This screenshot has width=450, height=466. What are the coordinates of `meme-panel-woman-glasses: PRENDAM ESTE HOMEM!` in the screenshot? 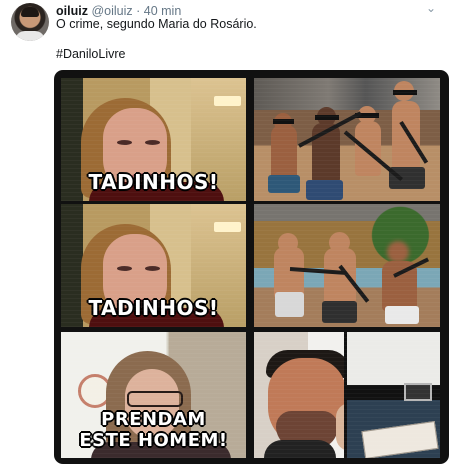 It's located at (153, 395).